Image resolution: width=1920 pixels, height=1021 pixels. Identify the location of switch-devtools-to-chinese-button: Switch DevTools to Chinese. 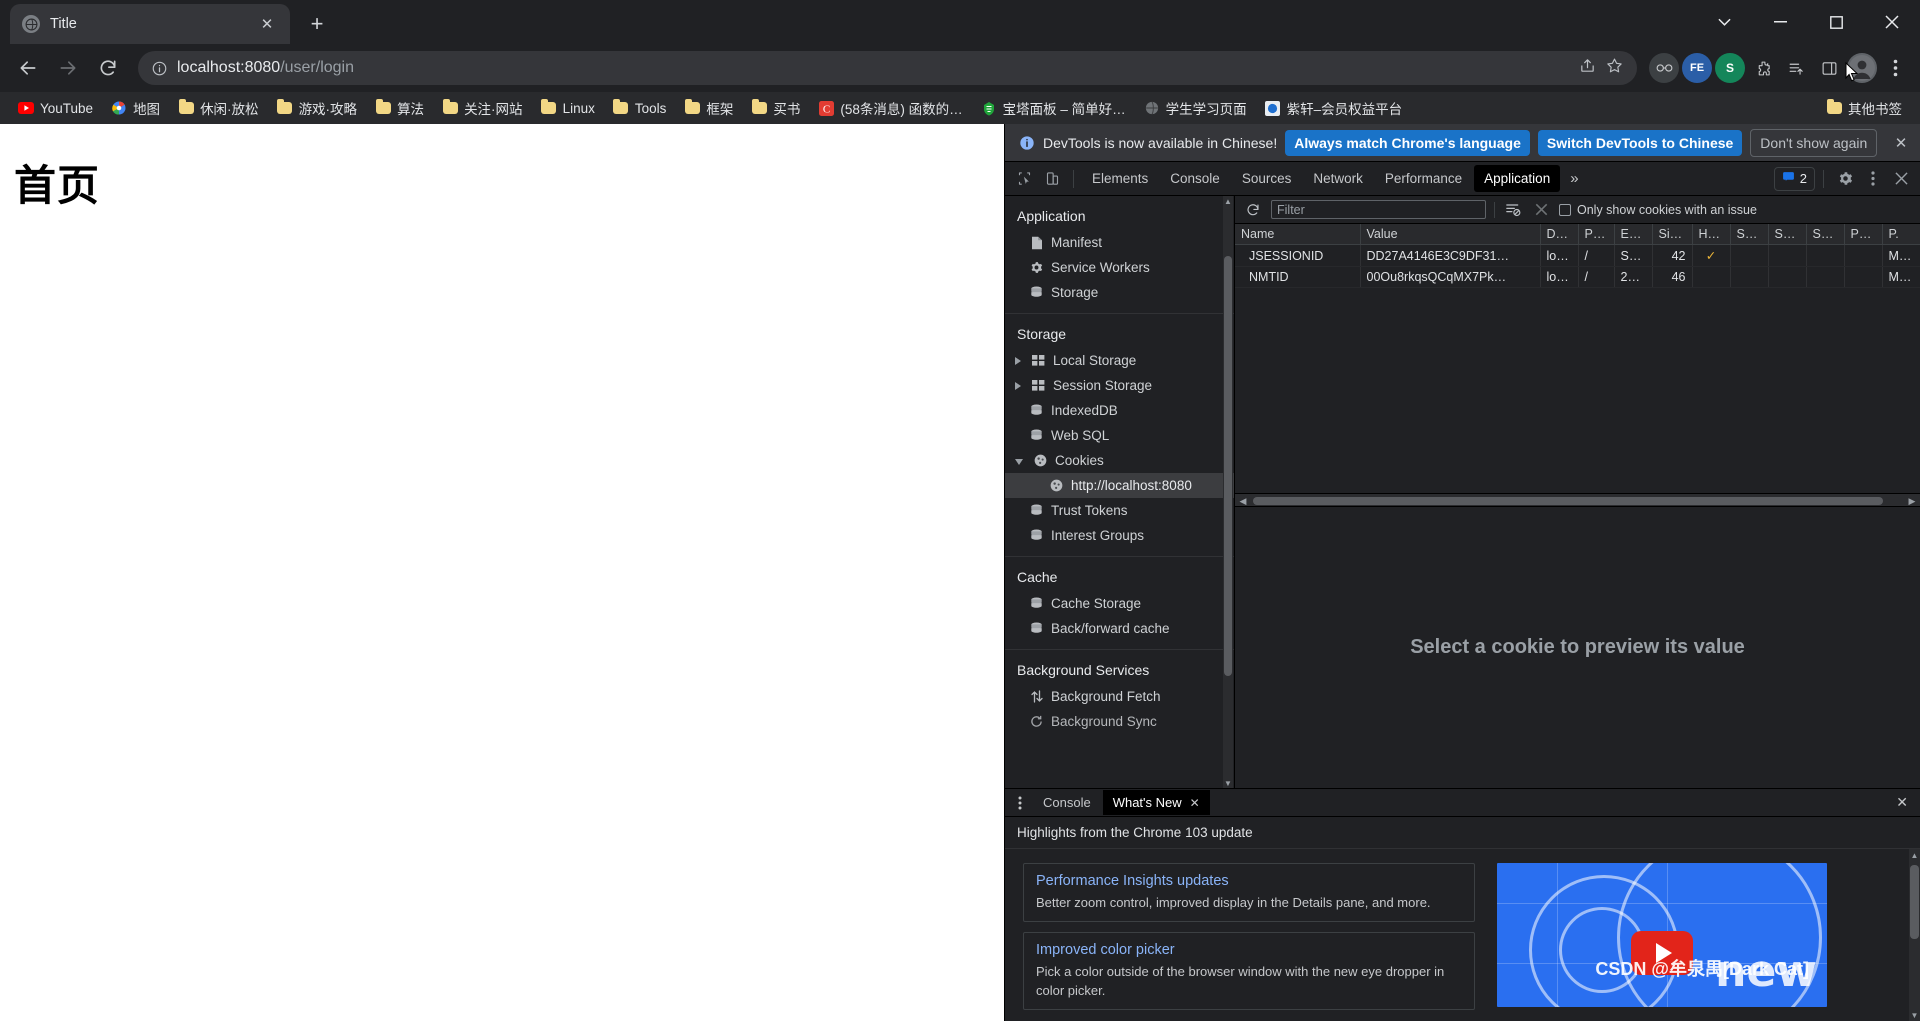
(1640, 142).